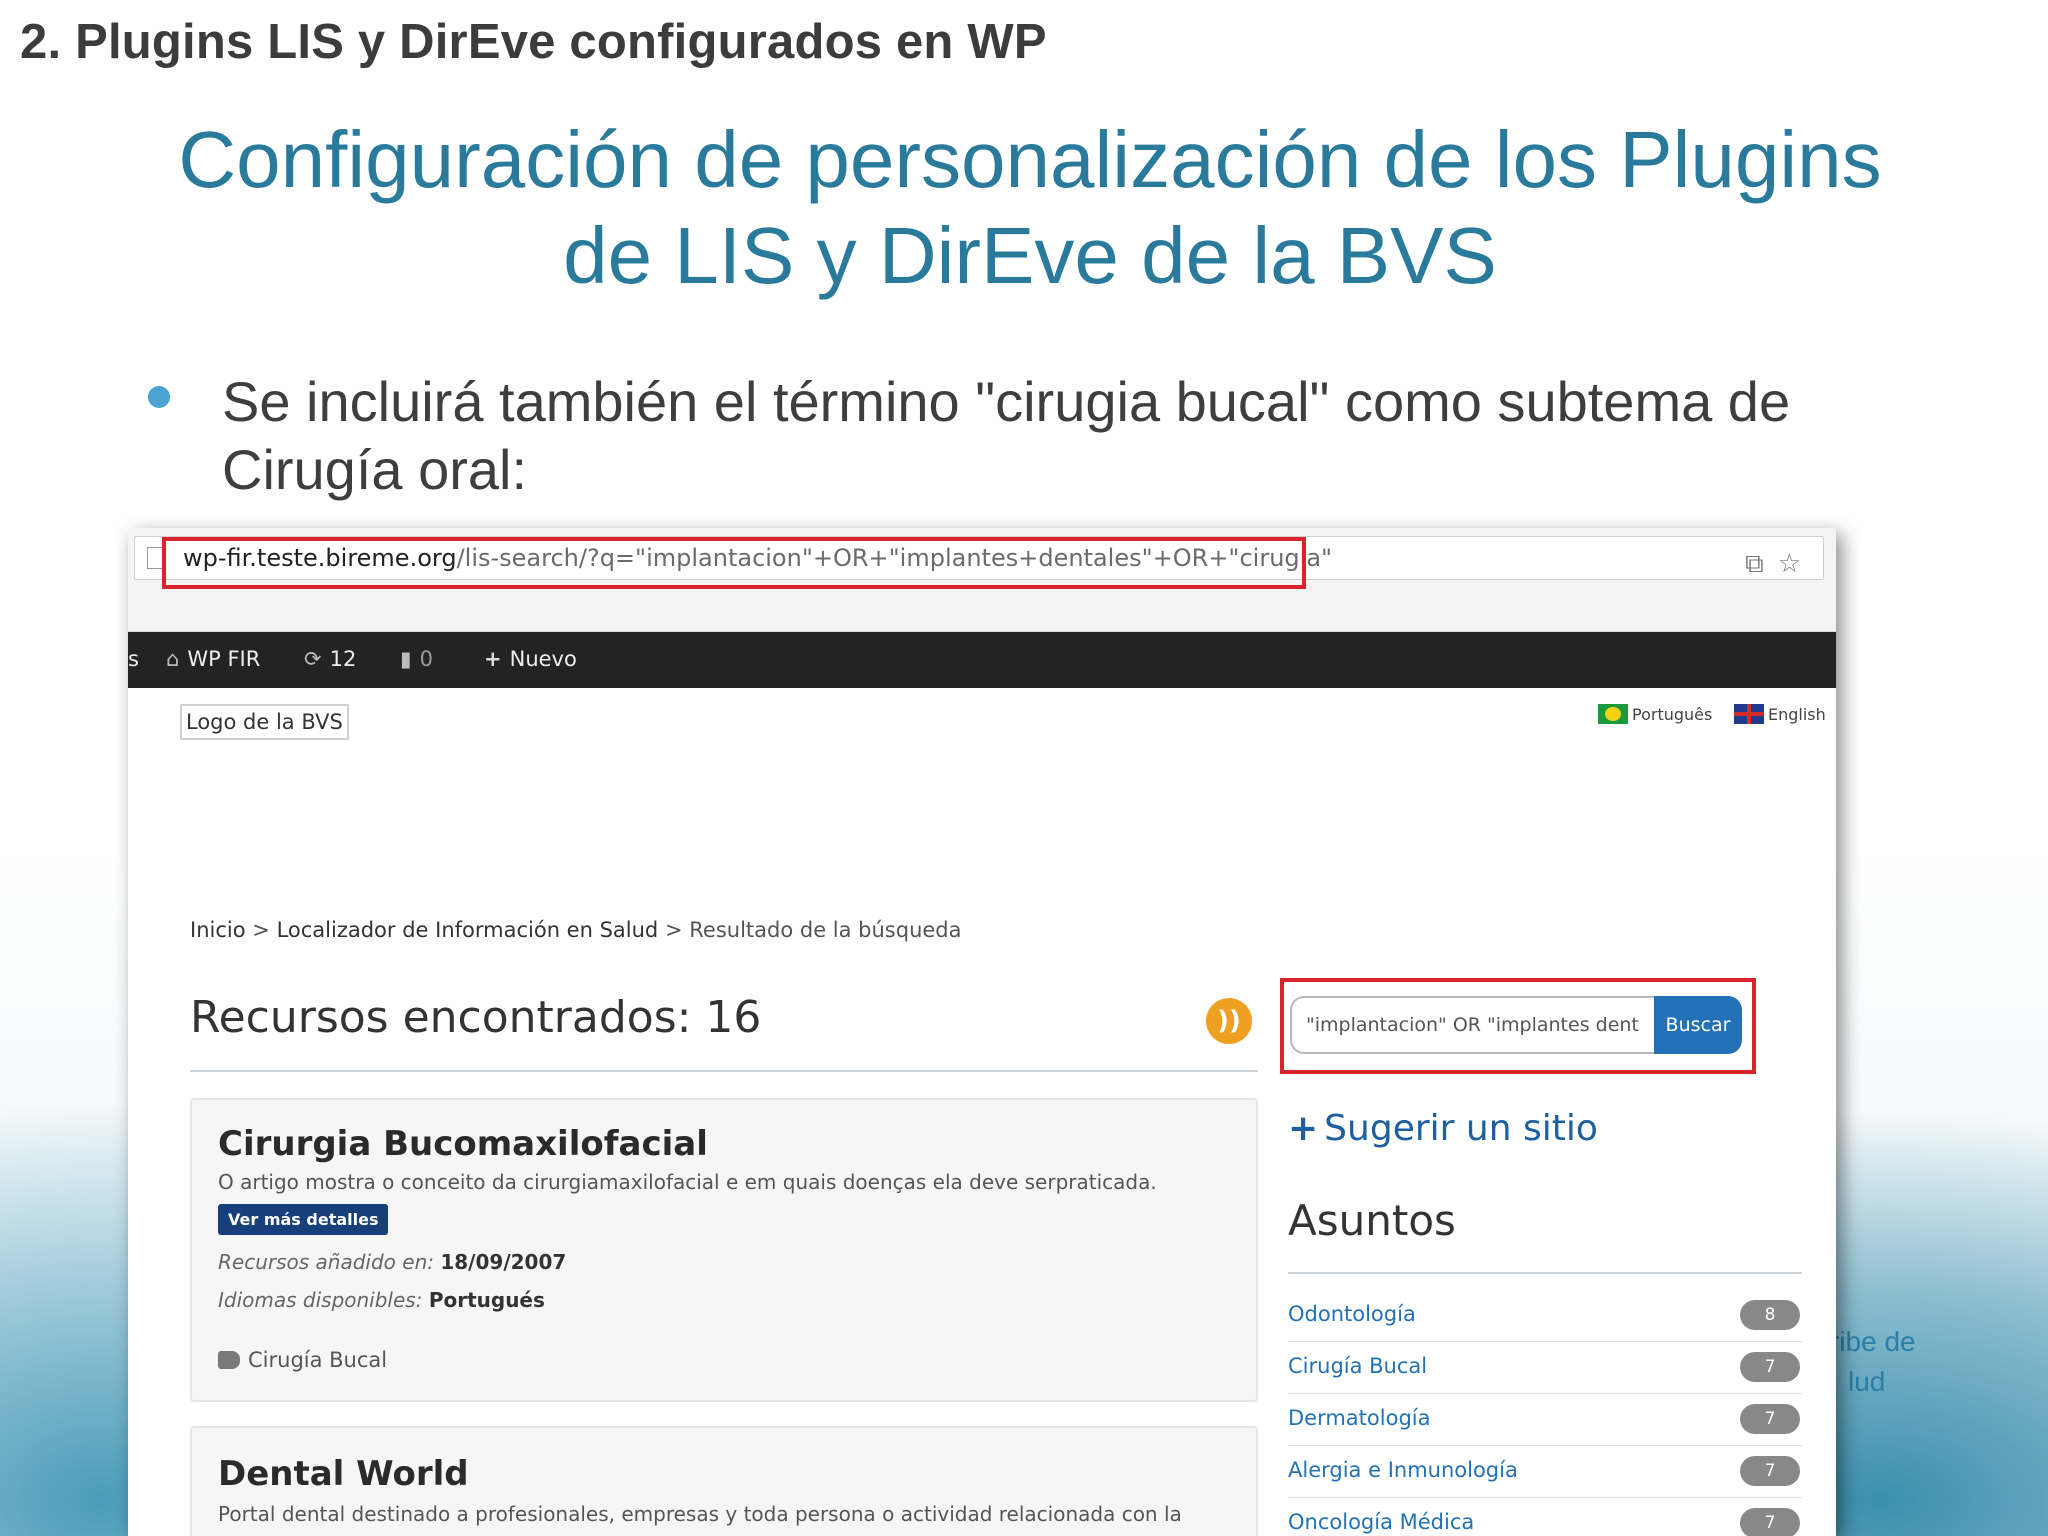  I want to click on updates-count: 12, so click(343, 659).